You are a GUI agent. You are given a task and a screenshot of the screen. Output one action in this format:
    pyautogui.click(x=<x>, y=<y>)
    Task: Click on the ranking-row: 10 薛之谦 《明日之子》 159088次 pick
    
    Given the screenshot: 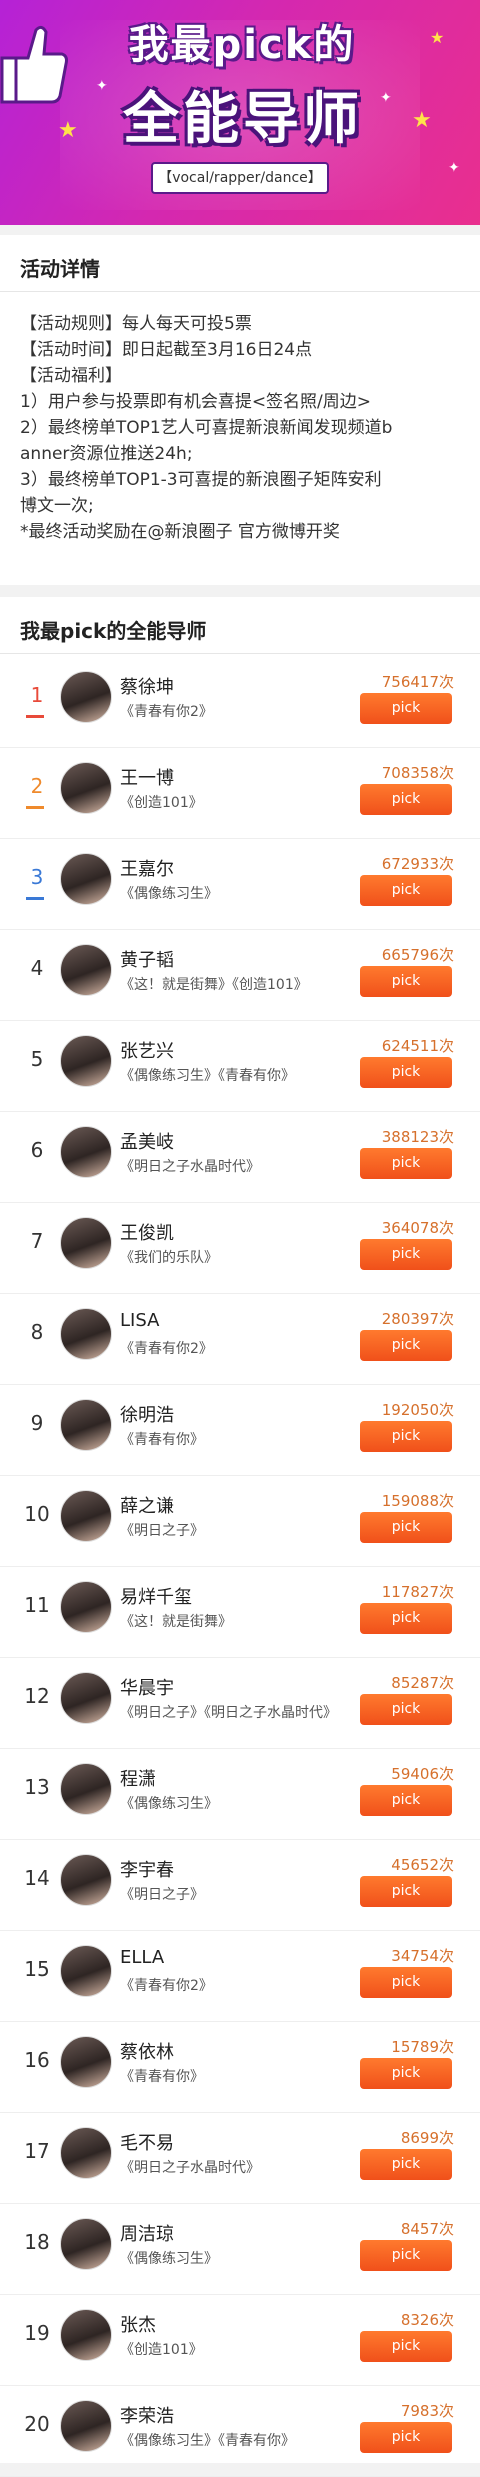 What is the action you would take?
    pyautogui.click(x=240, y=1521)
    